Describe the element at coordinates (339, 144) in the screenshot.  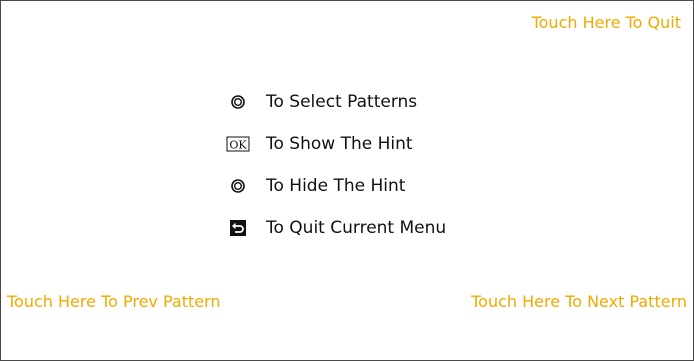
I see `legend-label: To Show The Hint` at that location.